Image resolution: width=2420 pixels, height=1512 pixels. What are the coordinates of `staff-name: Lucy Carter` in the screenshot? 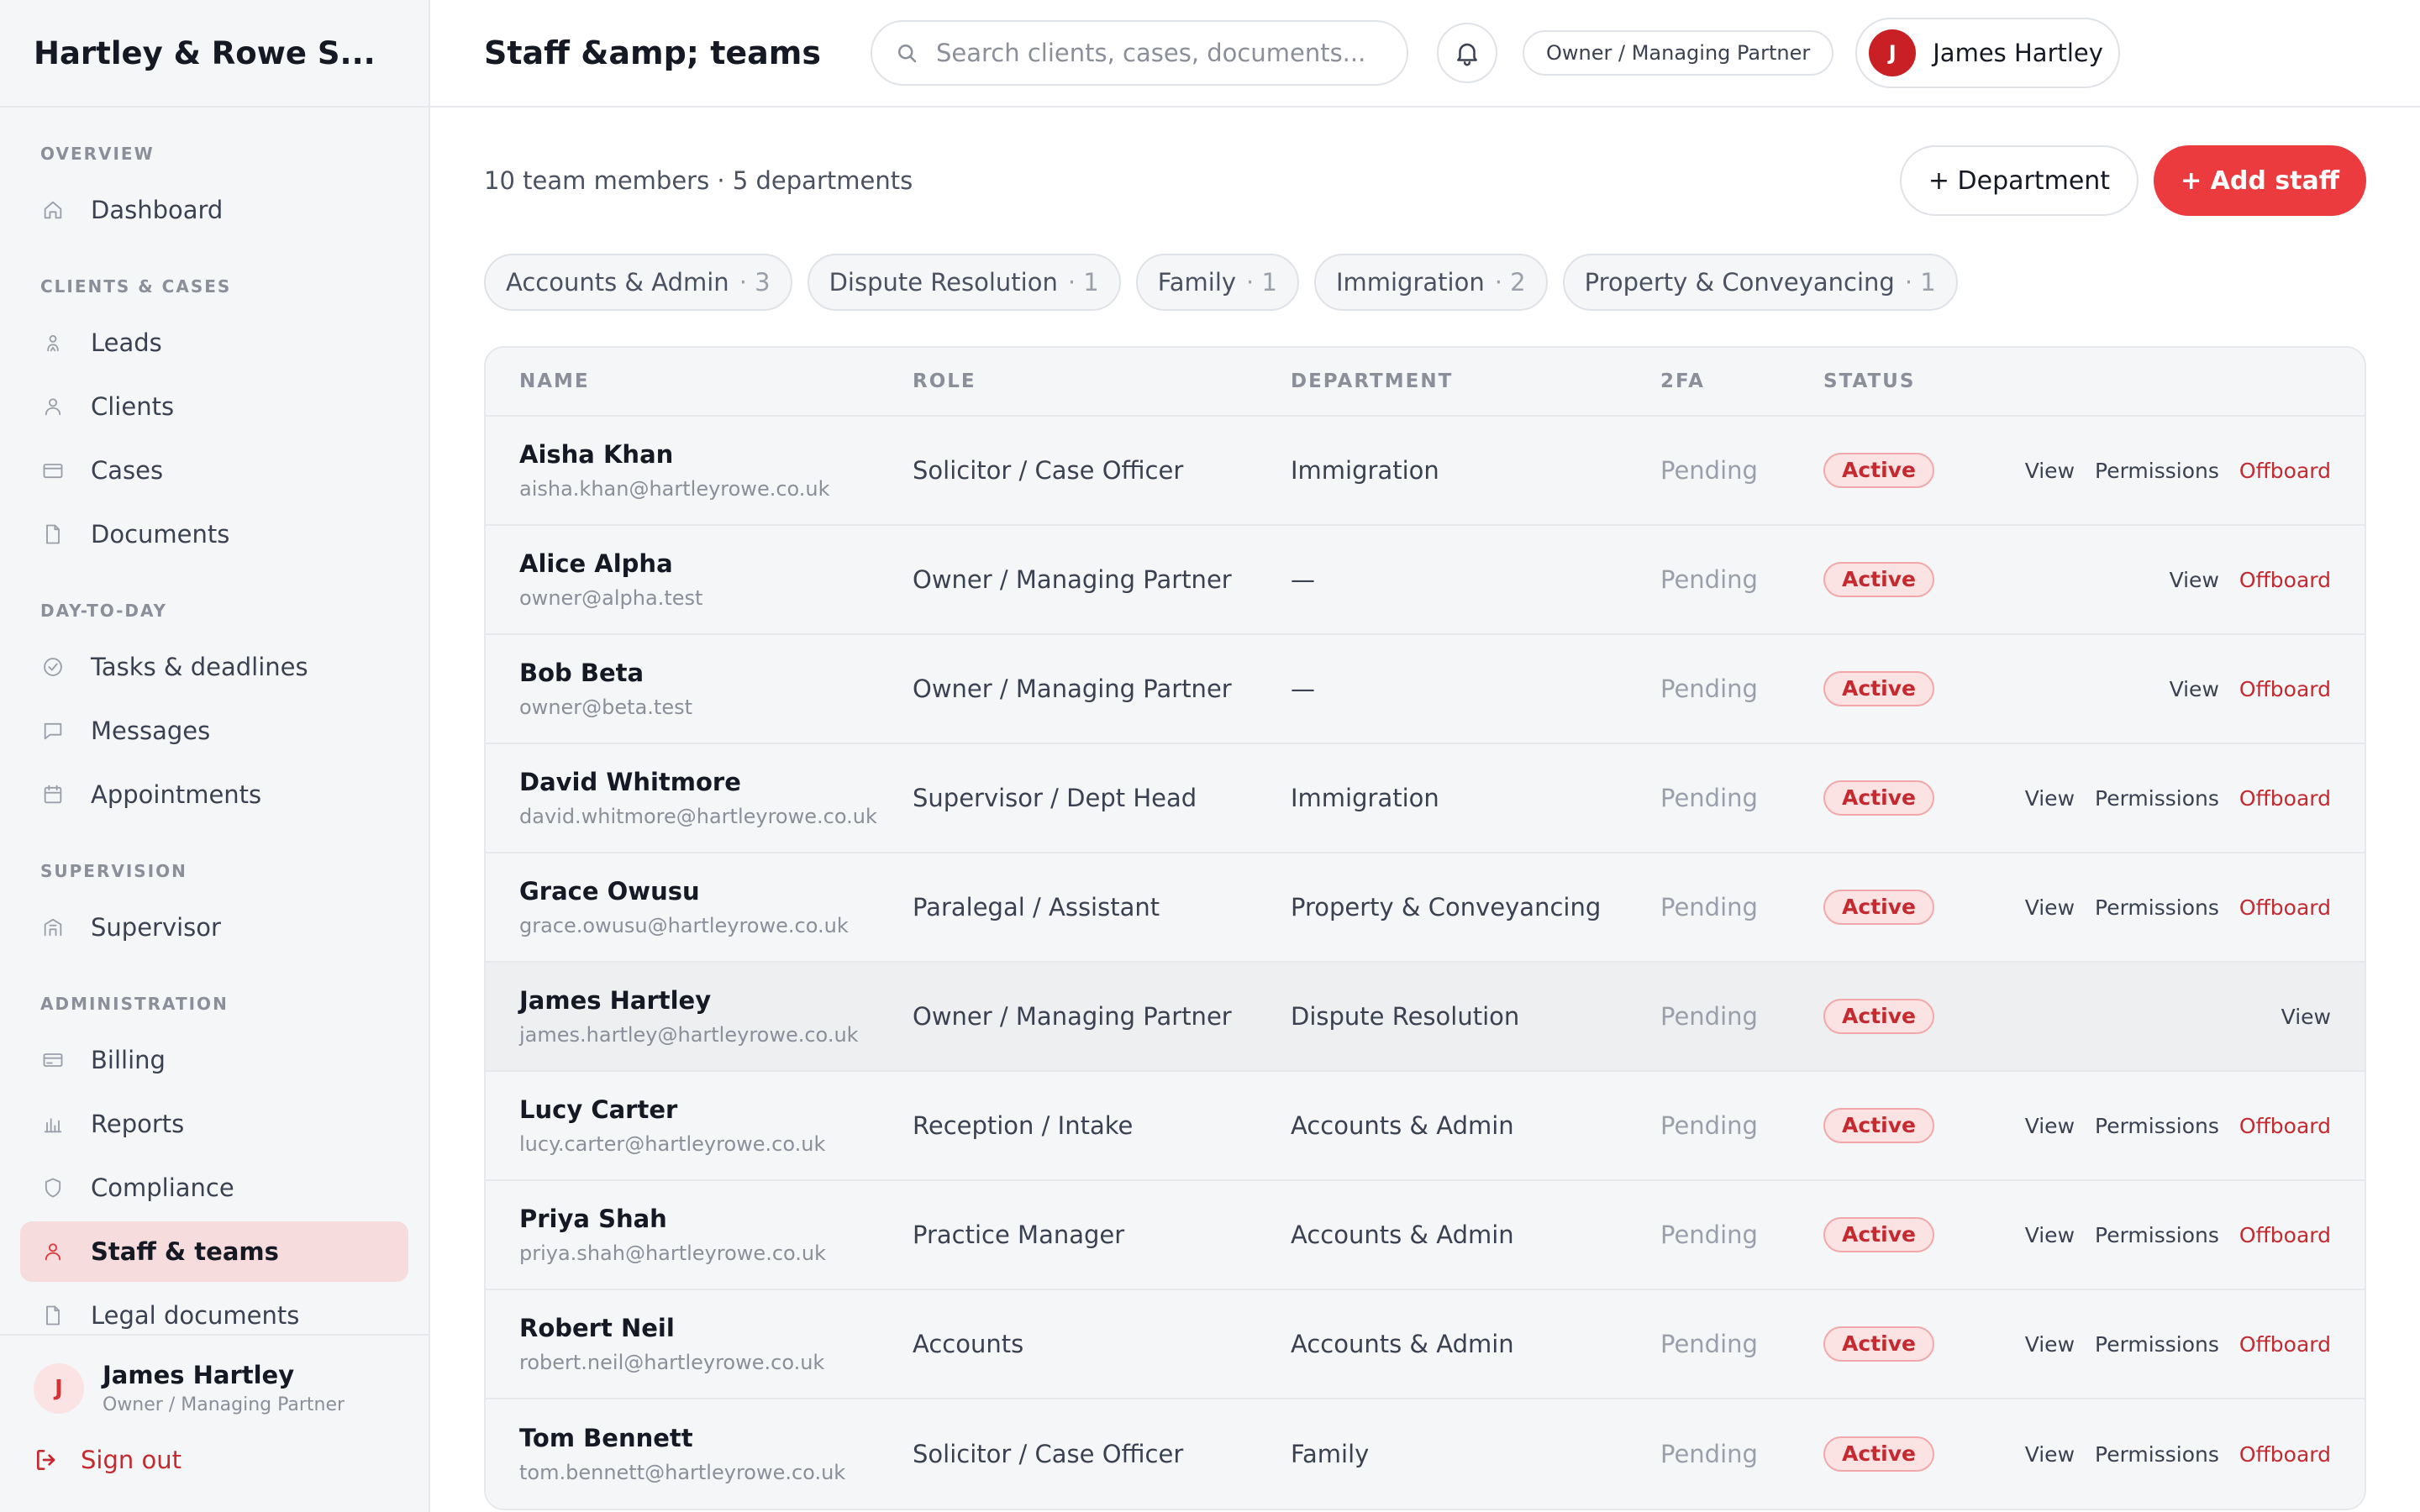 It's located at (598, 1109).